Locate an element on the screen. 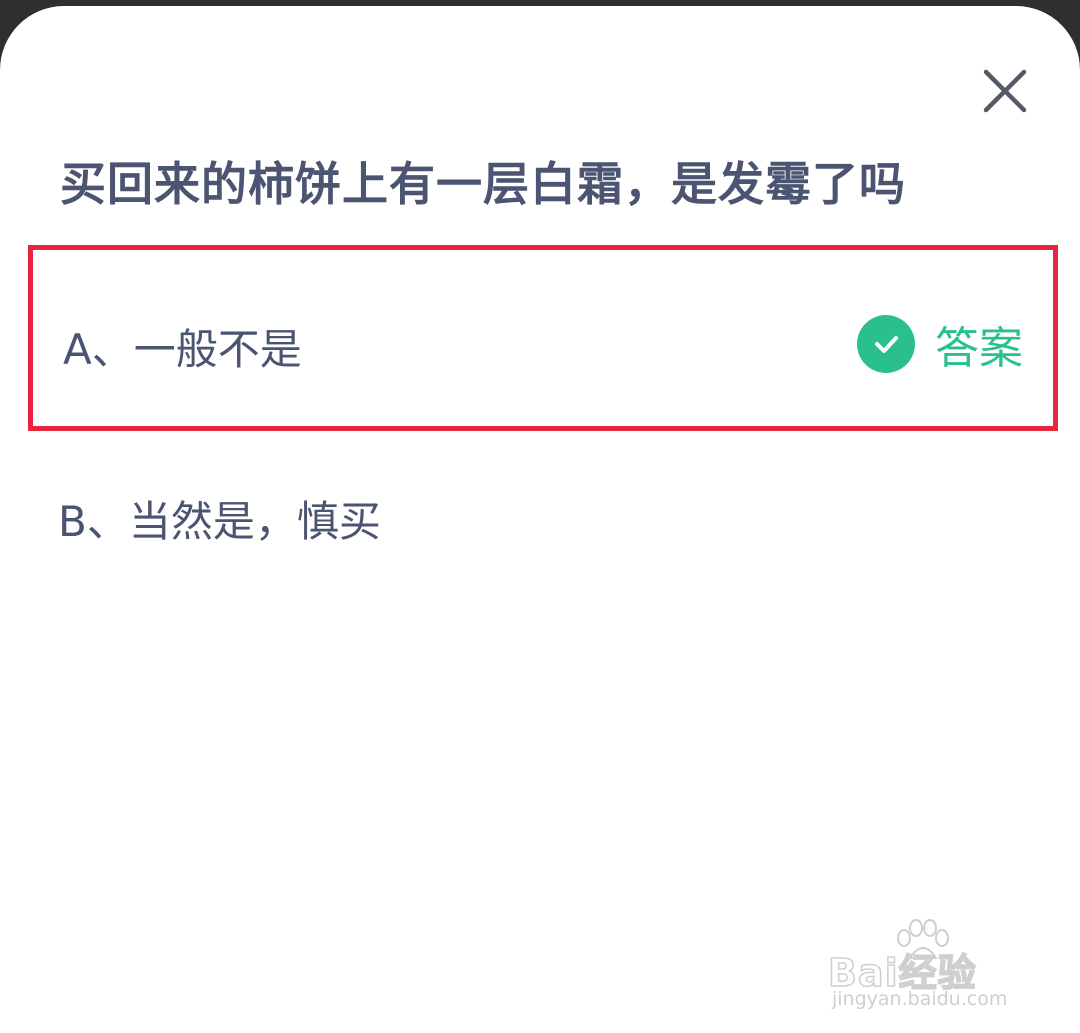 This screenshot has height=1033, width=1080. option-a-label: A、一般不是 is located at coordinates (182, 349).